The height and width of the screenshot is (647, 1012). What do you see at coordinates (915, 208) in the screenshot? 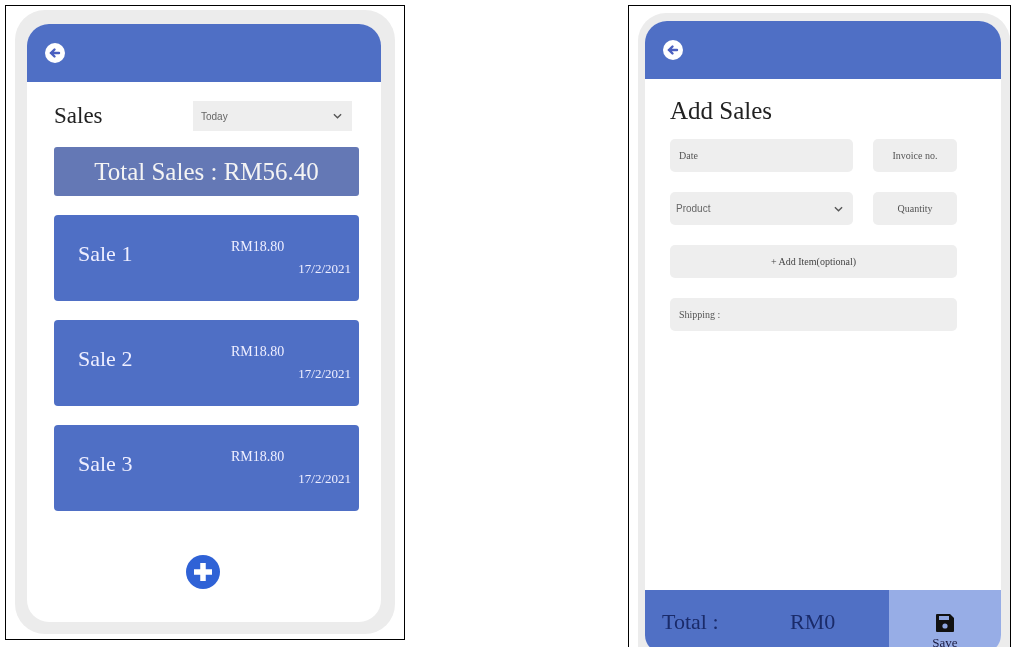
I see `input-field: Quantity` at bounding box center [915, 208].